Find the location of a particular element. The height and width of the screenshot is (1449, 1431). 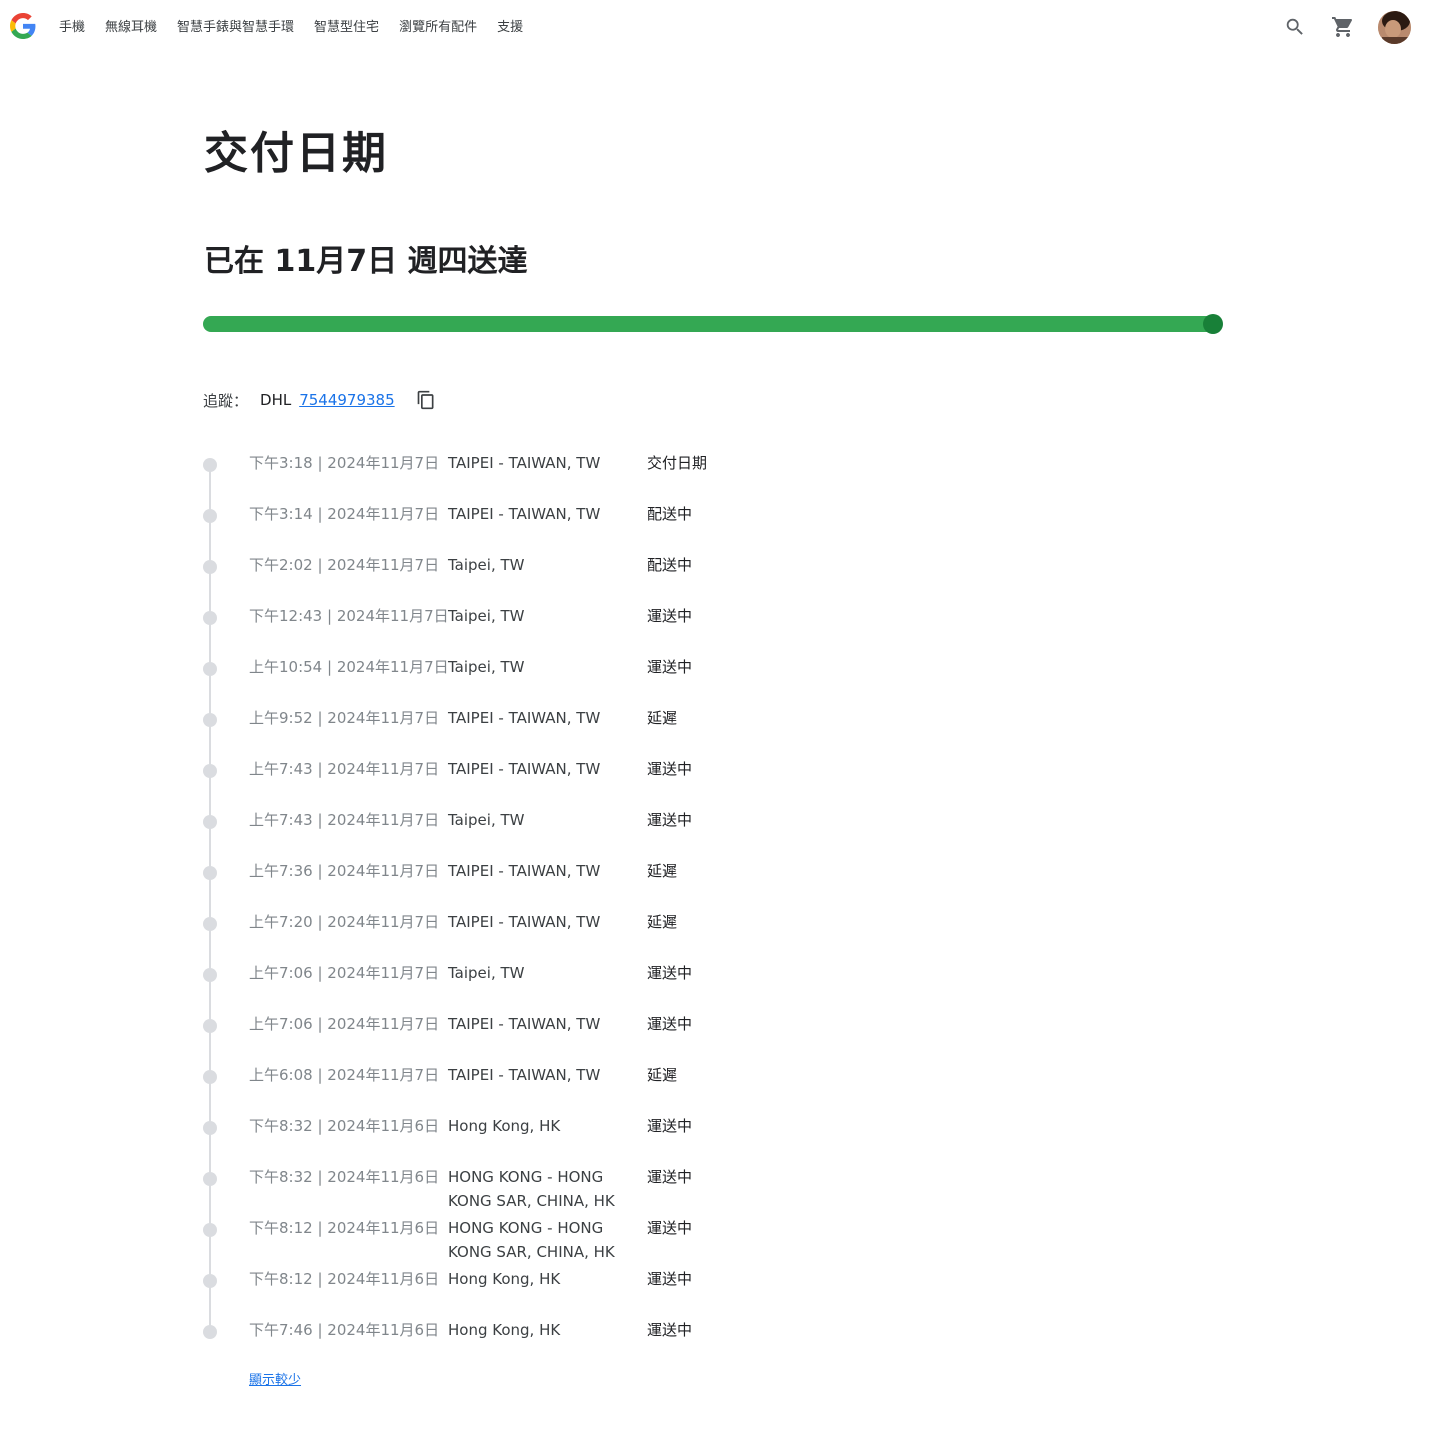

nav-item-watches: 智慧手錶與智慧手環 is located at coordinates (235, 28).